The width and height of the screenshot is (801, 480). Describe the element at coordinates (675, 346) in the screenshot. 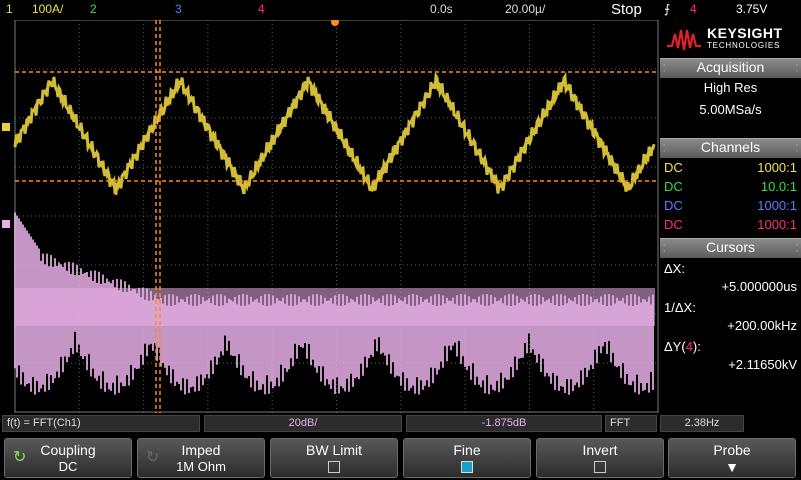

I see `delta-y-prefix: ΔY(` at that location.